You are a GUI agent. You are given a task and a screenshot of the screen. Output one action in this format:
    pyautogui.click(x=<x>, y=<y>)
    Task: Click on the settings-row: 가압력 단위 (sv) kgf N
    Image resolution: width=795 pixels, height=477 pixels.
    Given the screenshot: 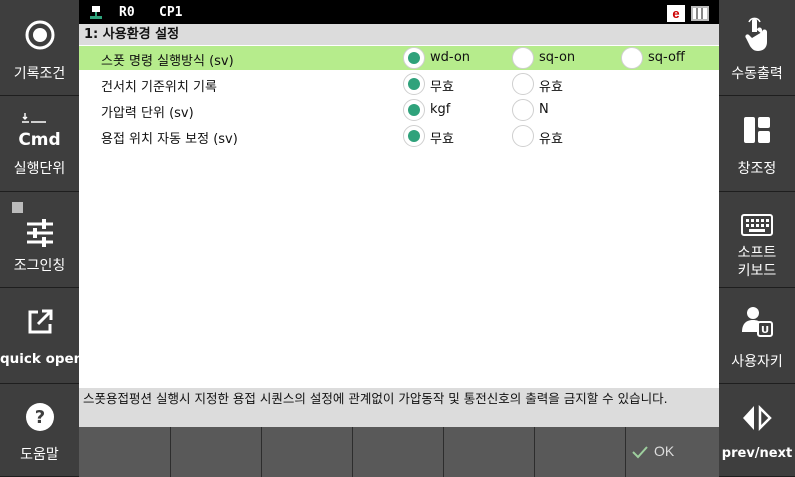 What is the action you would take?
    pyautogui.click(x=399, y=110)
    